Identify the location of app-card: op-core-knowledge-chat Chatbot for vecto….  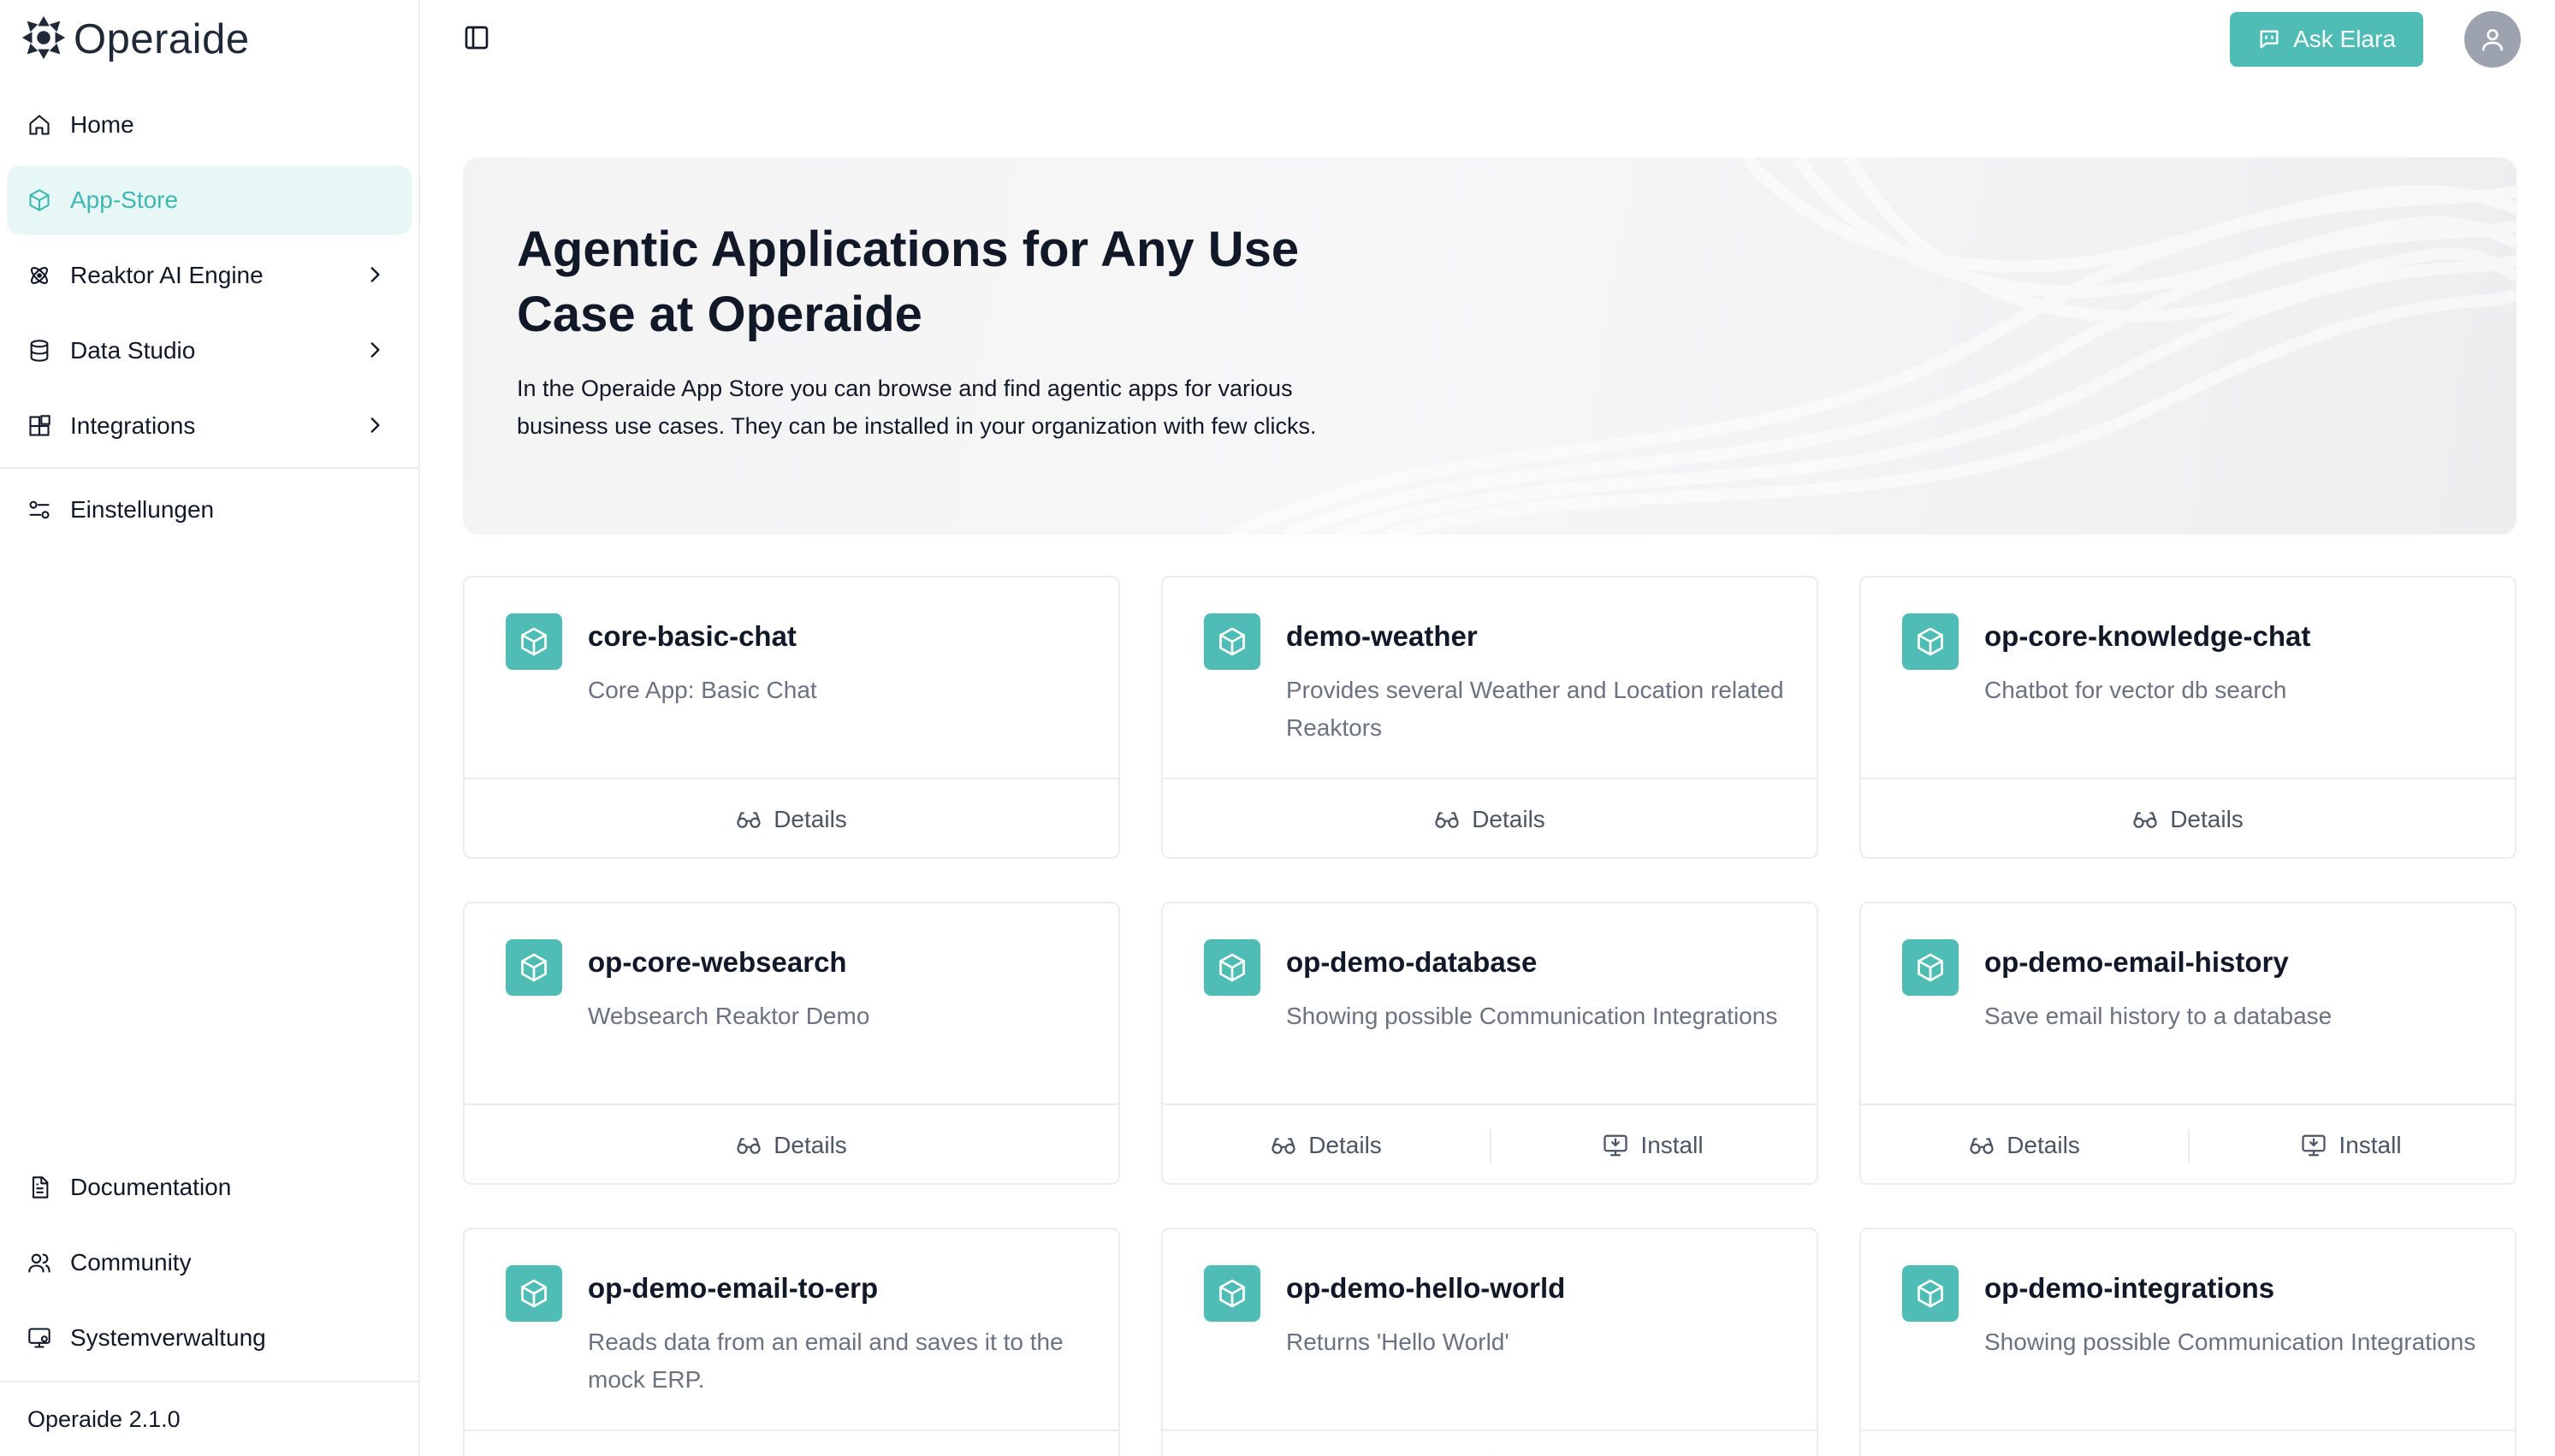
(2187, 717).